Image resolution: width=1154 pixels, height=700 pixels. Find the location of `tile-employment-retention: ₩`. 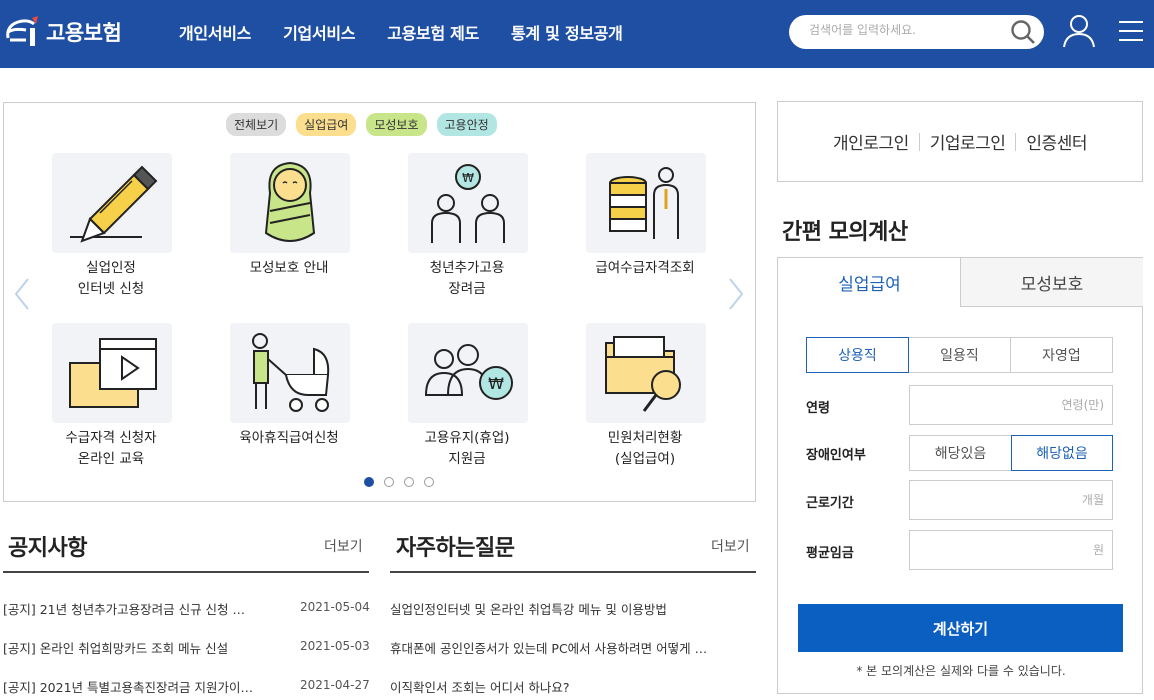

tile-employment-retention: ₩ is located at coordinates (468, 373).